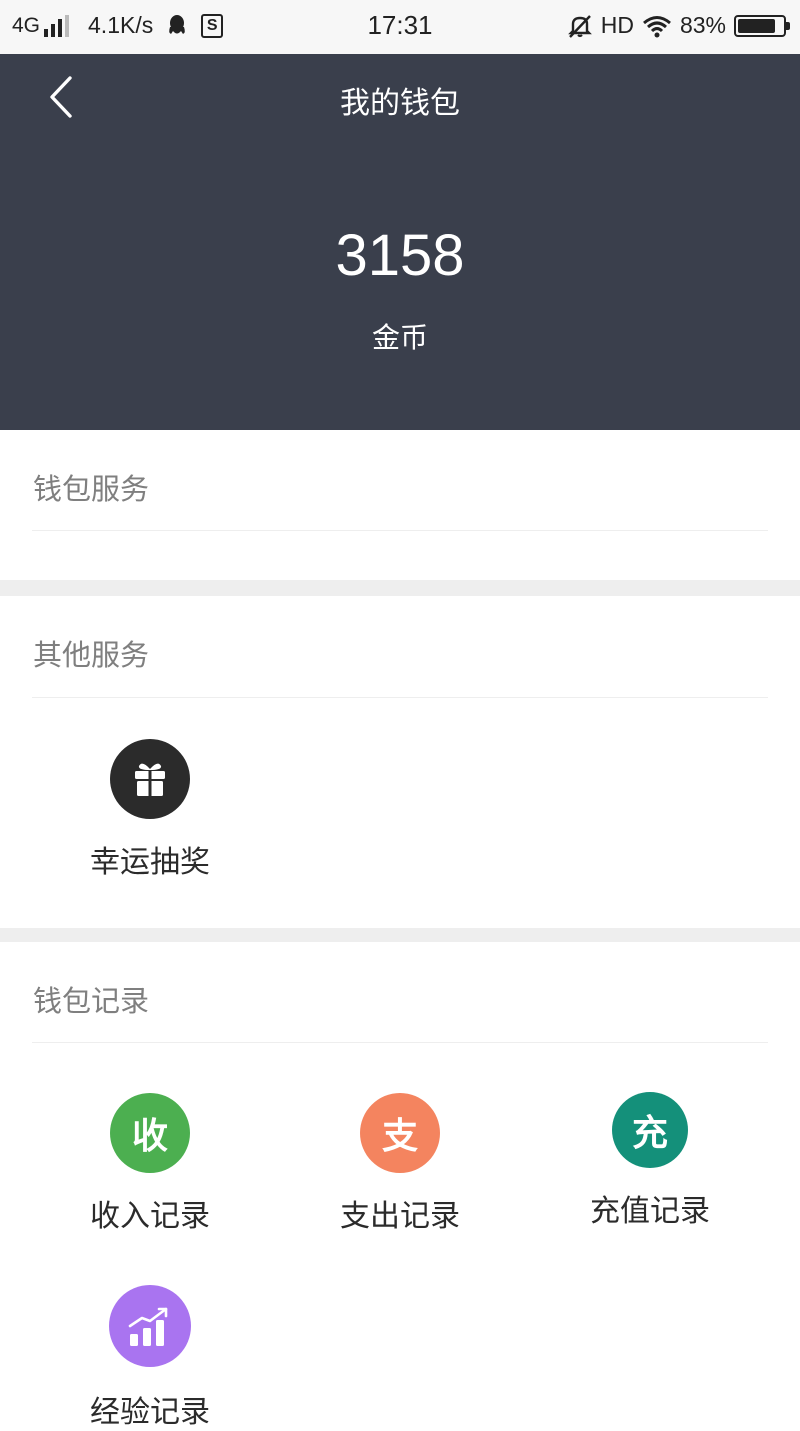 This screenshot has width=800, height=1431. I want to click on section-title: 钱包服务, so click(91, 489).